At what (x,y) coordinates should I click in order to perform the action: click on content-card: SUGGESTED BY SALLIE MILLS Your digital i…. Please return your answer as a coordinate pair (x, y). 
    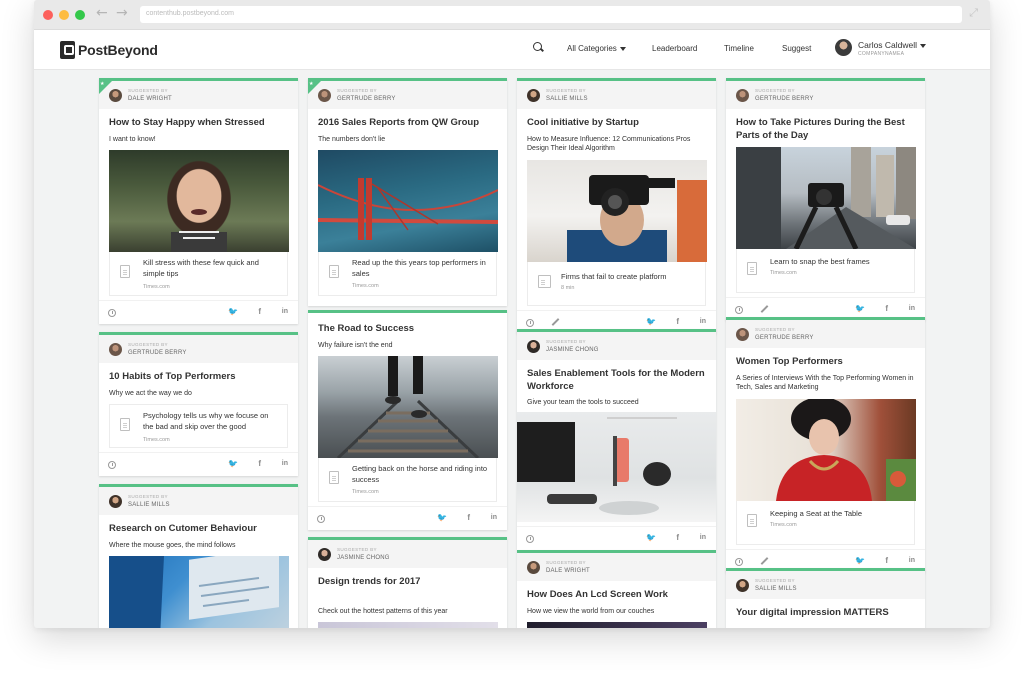
    Looking at the image, I should click on (825, 598).